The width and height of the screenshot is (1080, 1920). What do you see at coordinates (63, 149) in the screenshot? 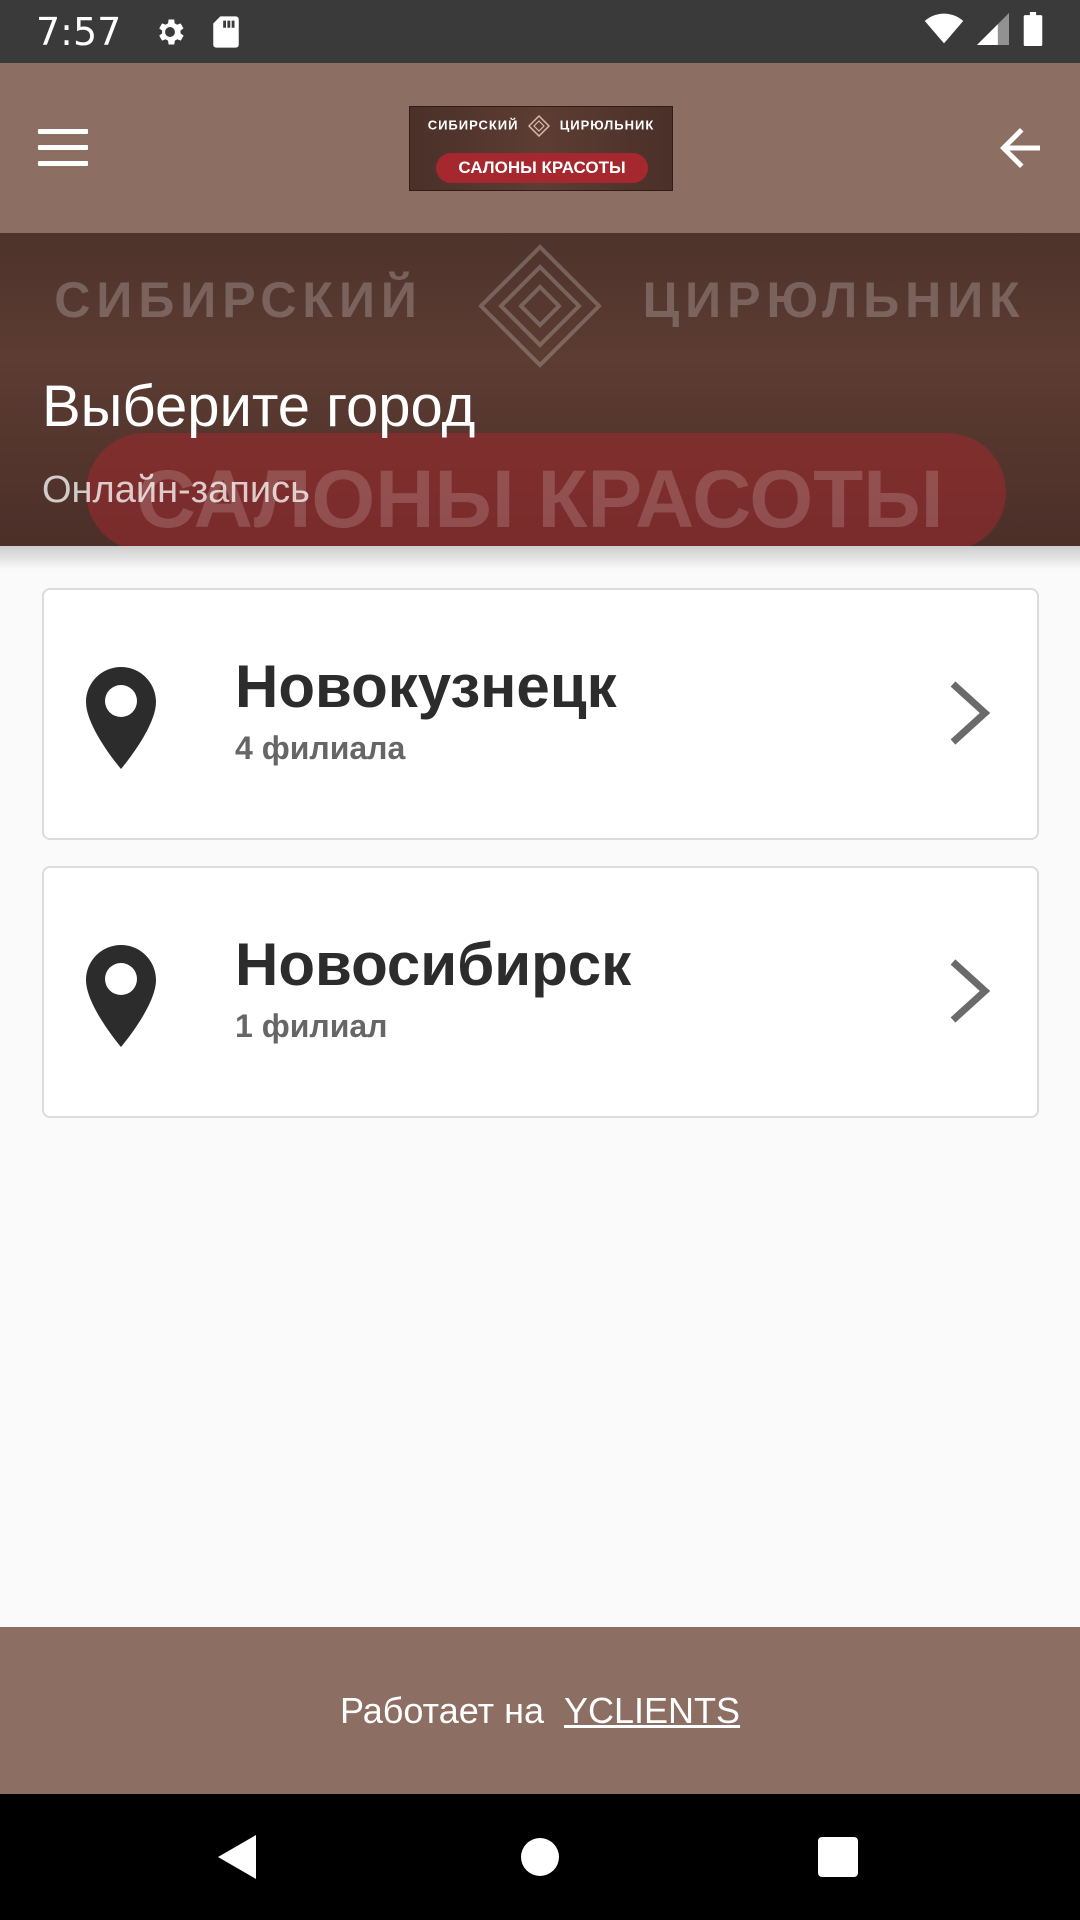
I see `hamburger-menu-icon` at bounding box center [63, 149].